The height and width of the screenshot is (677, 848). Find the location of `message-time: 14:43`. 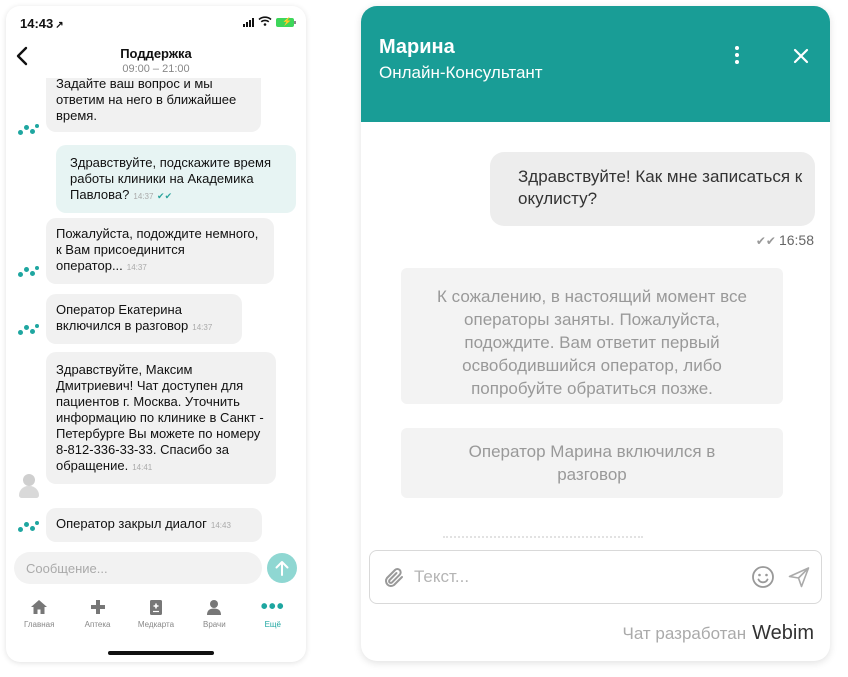

message-time: 14:43 is located at coordinates (220, 525).